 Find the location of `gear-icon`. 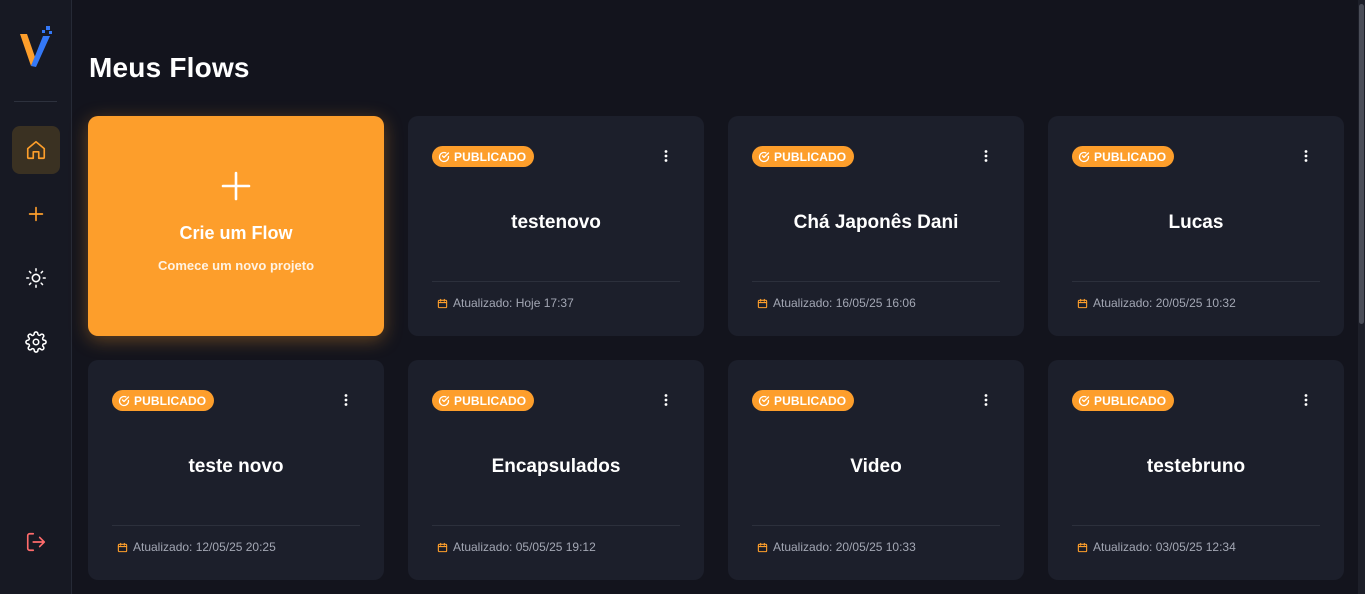

gear-icon is located at coordinates (36, 342).